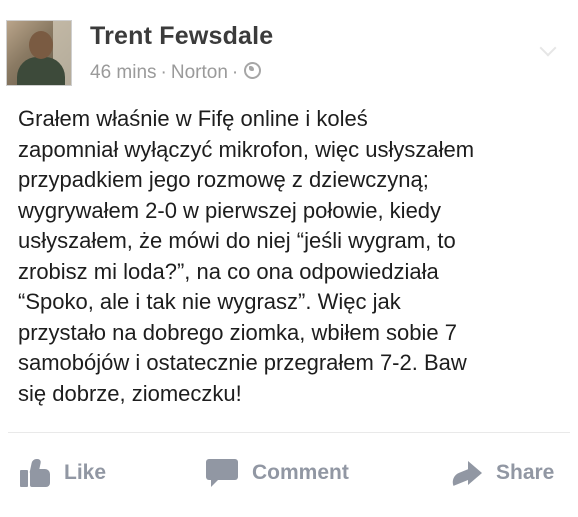 The width and height of the screenshot is (578, 517). What do you see at coordinates (525, 472) in the screenshot?
I see `share-label: Share` at bounding box center [525, 472].